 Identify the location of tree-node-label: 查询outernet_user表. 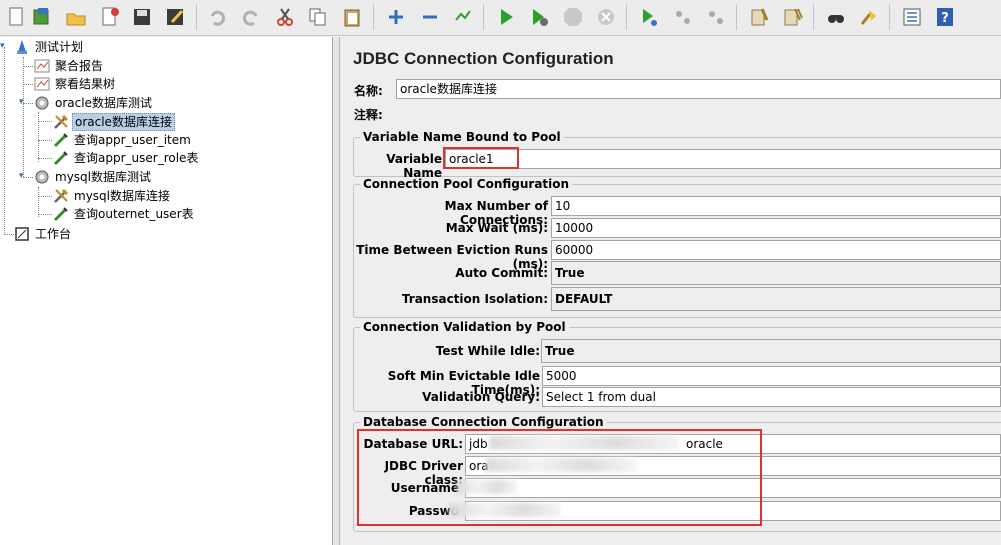
(134, 214).